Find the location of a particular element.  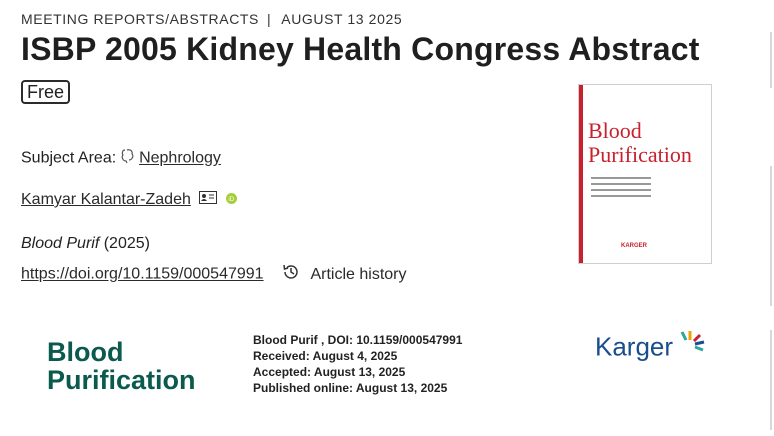

cover-title: Blood Purification is located at coordinates (640, 143).